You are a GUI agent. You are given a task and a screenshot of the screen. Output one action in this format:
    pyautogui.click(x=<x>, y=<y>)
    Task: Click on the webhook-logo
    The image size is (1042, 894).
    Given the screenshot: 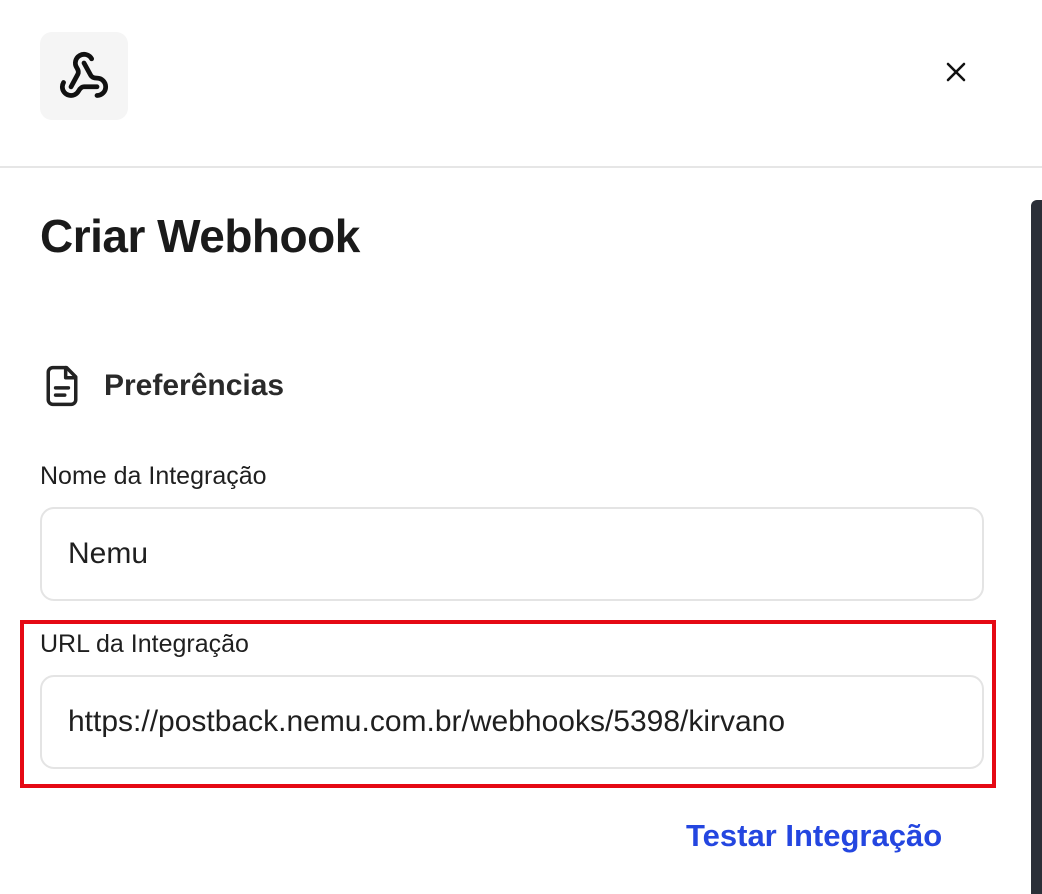 What is the action you would take?
    pyautogui.click(x=84, y=76)
    